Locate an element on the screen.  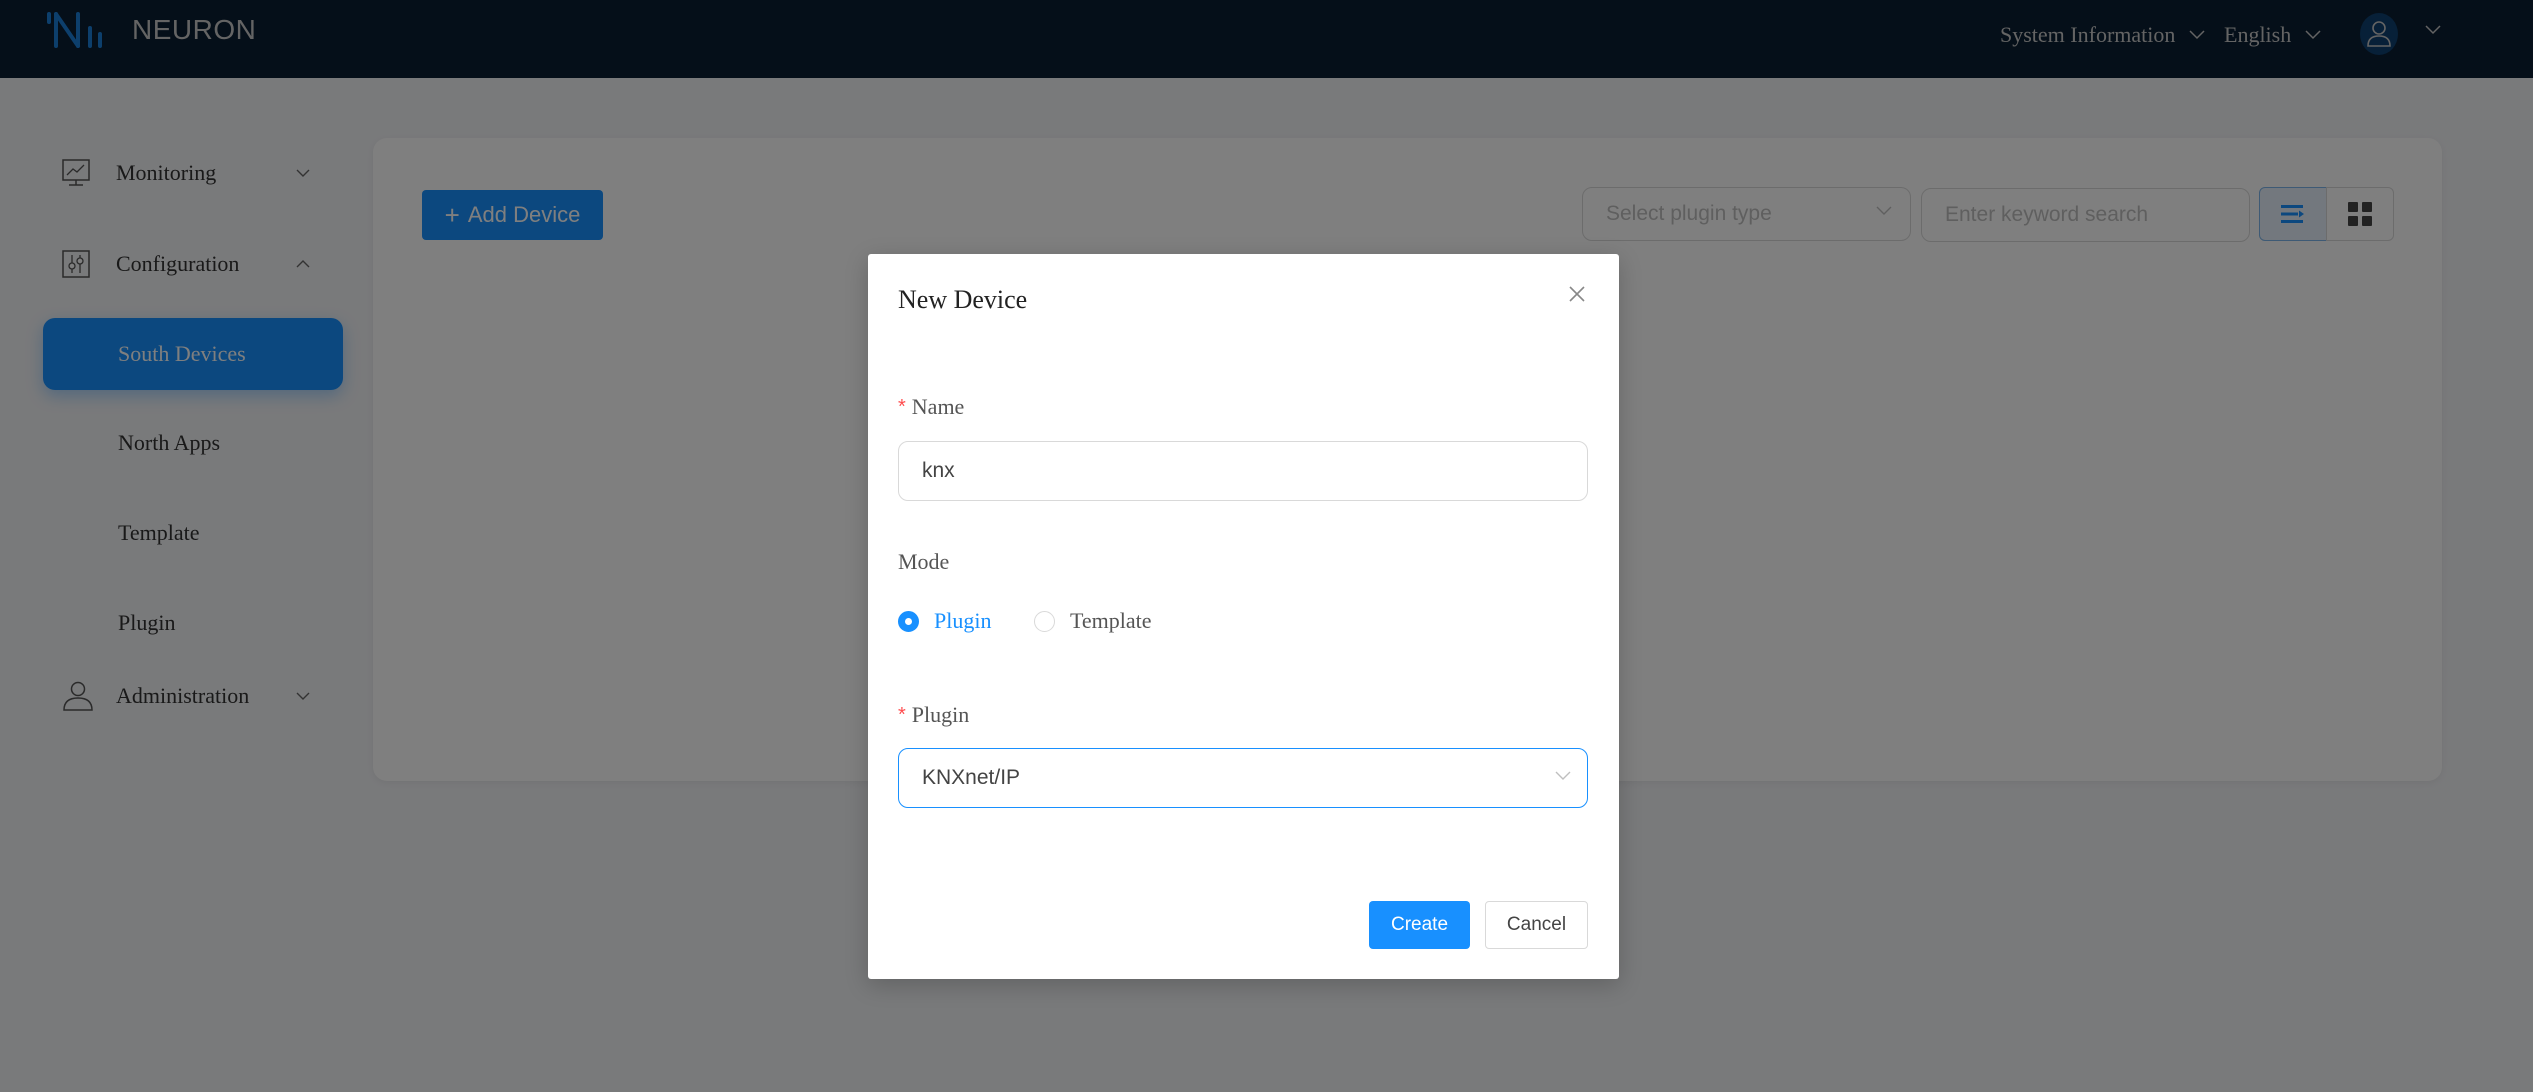
plugin-field-label: * Plugin is located at coordinates (933, 715).